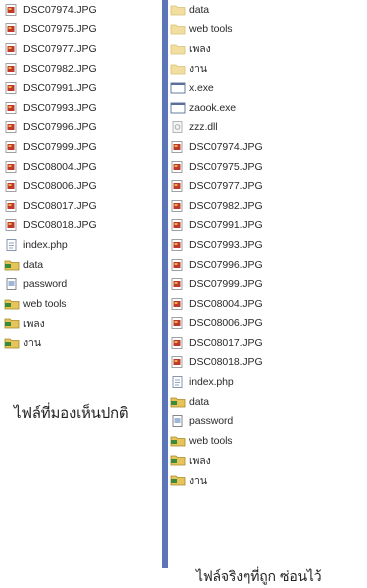 The width and height of the screenshot is (367, 588). What do you see at coordinates (45, 284) in the screenshot?
I see `file-name-label: password` at bounding box center [45, 284].